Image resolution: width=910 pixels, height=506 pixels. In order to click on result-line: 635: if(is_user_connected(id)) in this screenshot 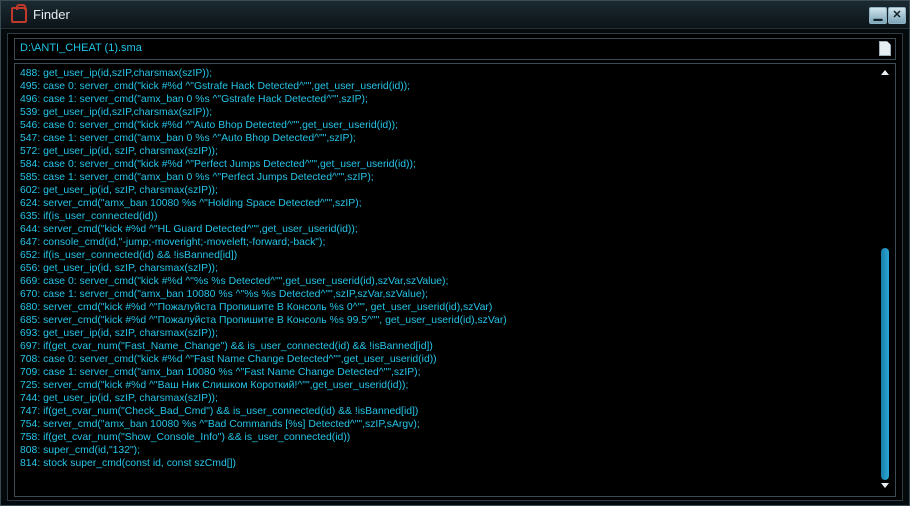, I will do `click(446, 216)`.